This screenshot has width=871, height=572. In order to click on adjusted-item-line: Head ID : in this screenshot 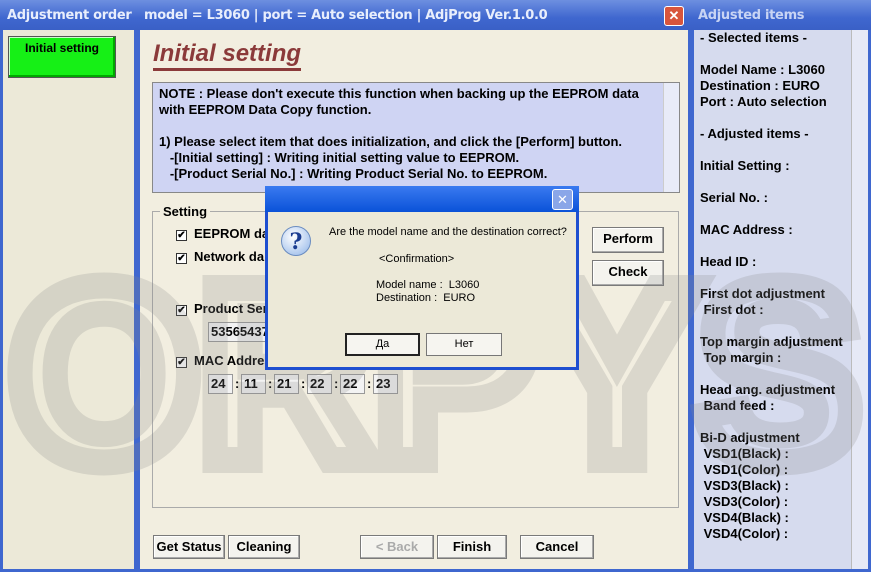, I will do `click(728, 261)`.